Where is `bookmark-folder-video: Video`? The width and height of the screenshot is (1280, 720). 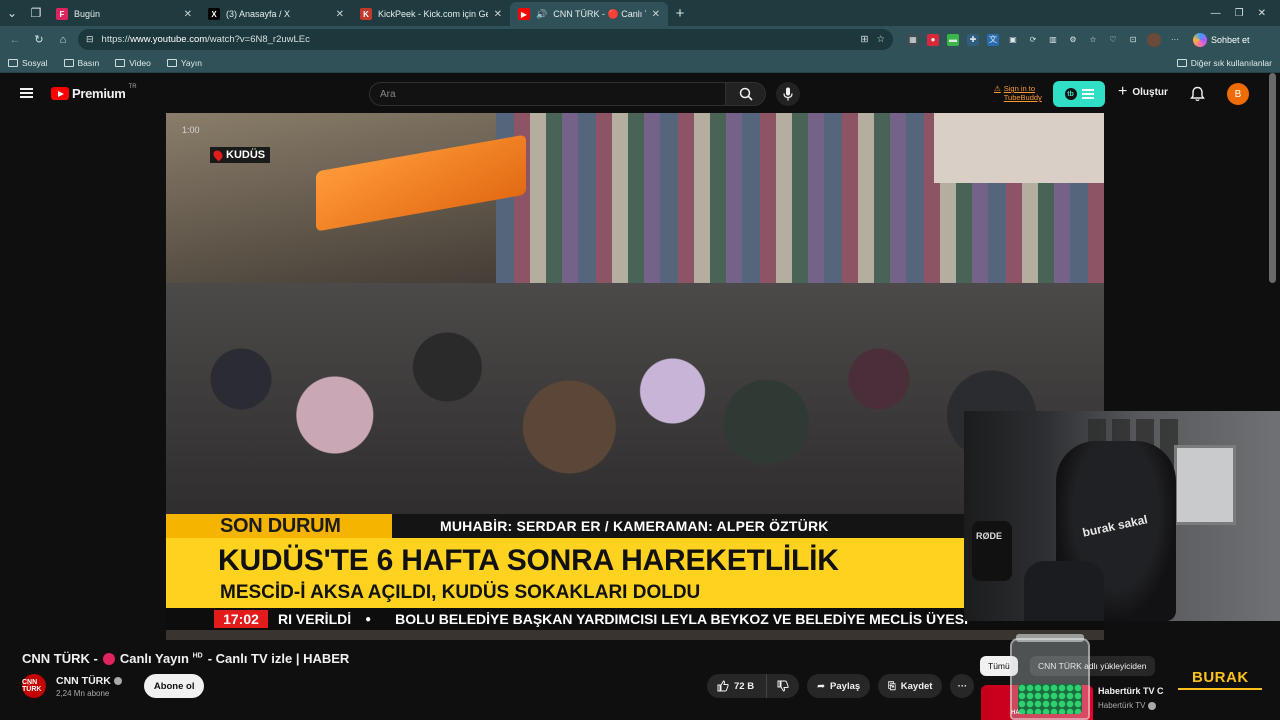 bookmark-folder-video: Video is located at coordinates (133, 63).